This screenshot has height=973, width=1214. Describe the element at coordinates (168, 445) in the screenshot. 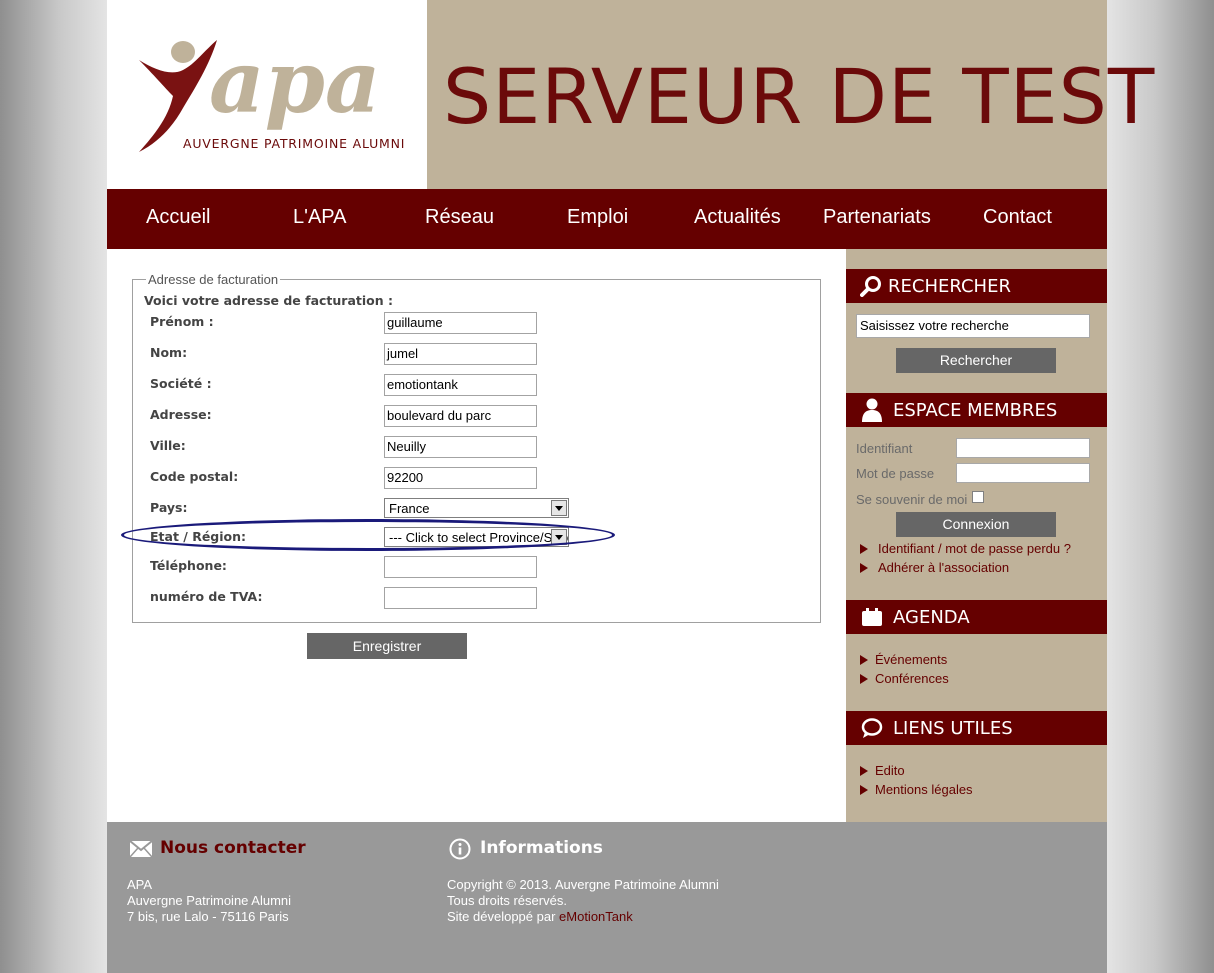

I see `city-label: Ville:` at that location.